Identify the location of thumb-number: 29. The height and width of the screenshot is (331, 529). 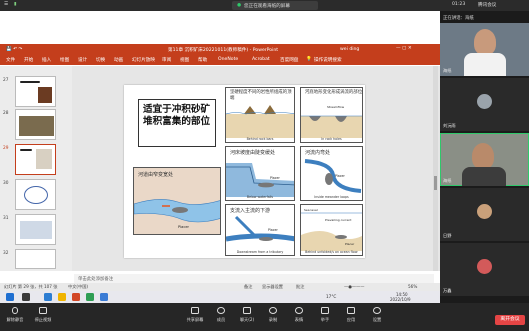
(6, 148).